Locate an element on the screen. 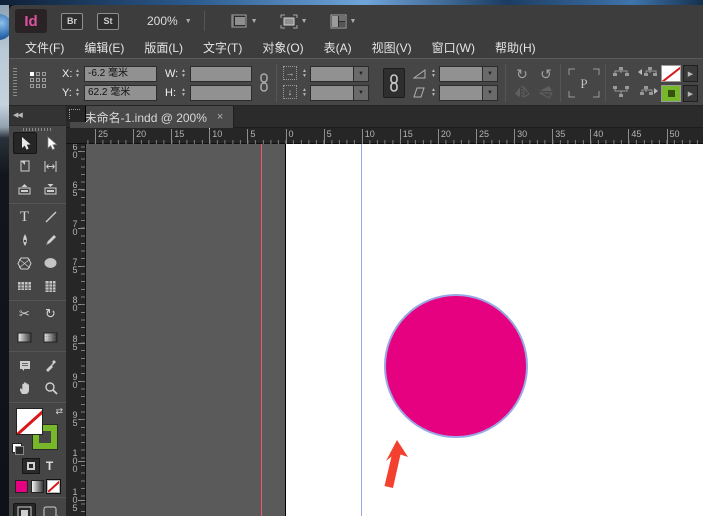  default-fill-stroke-icon is located at coordinates (18, 449).